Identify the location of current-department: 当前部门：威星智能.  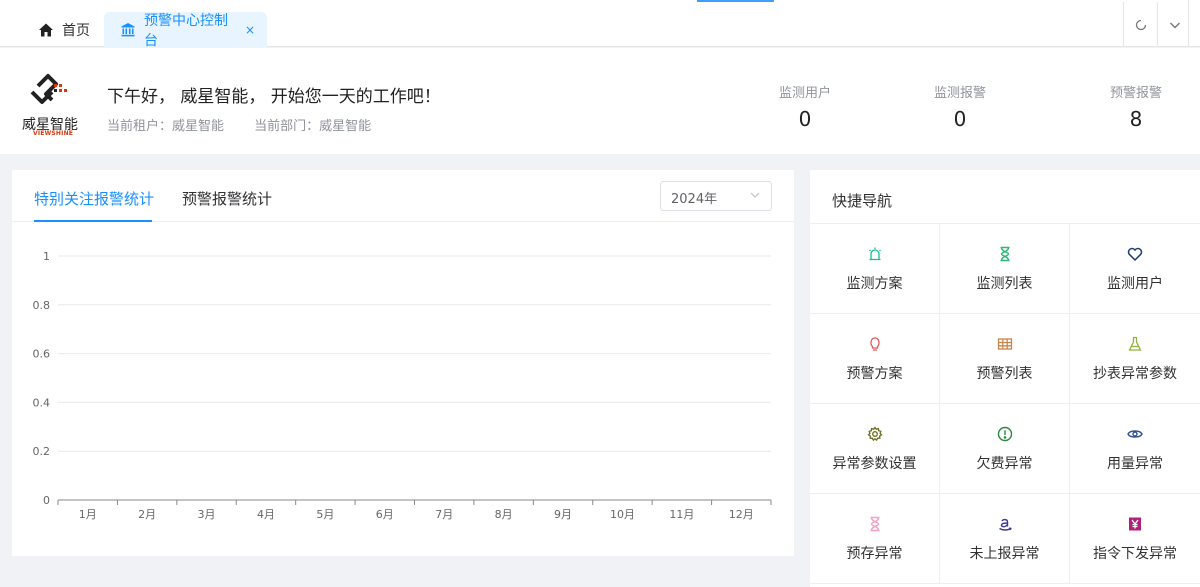
(313, 126).